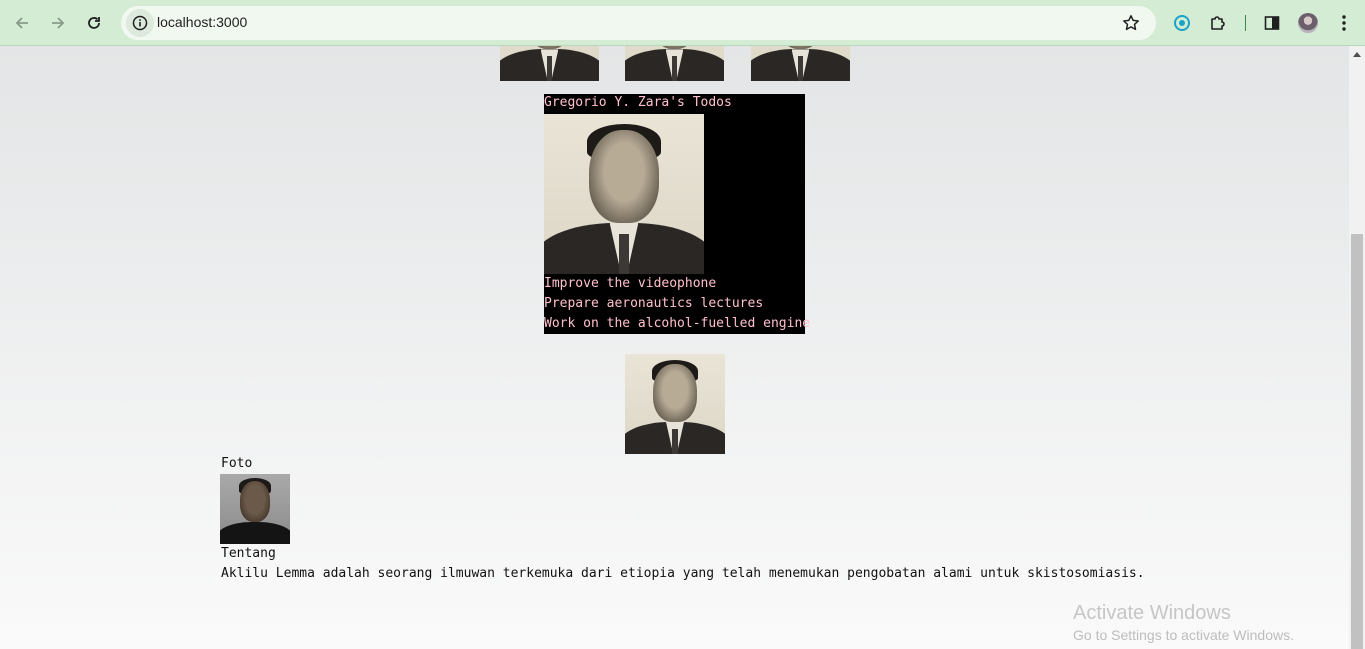 Image resolution: width=1365 pixels, height=649 pixels. I want to click on puzzle-icon, so click(1218, 23).